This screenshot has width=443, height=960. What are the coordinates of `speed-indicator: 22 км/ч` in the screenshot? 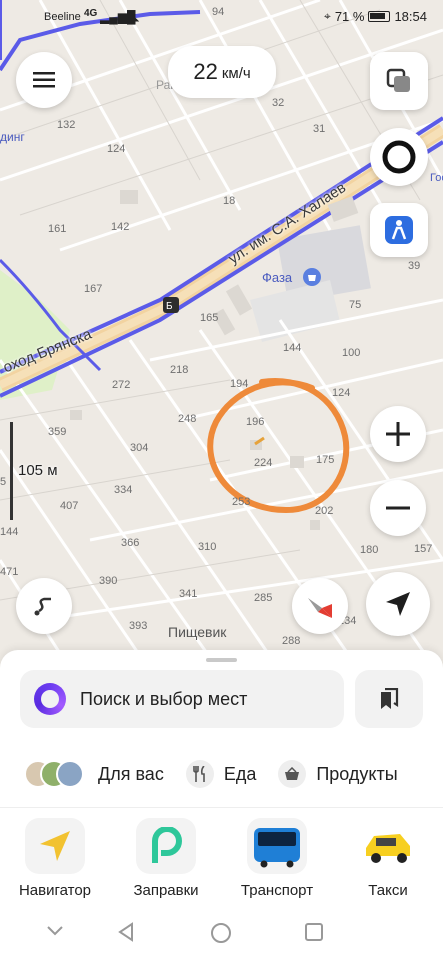 It's located at (222, 72).